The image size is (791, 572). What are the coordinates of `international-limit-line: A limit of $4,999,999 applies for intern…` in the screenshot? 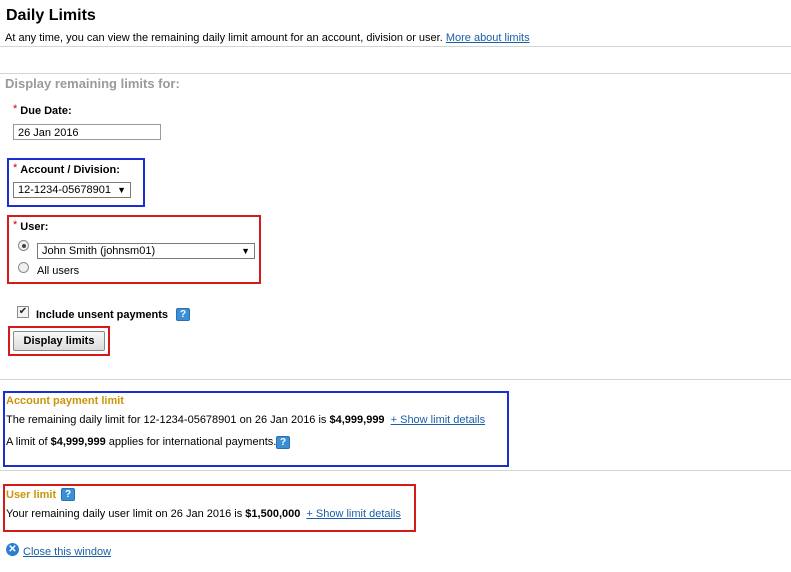 It's located at (141, 442).